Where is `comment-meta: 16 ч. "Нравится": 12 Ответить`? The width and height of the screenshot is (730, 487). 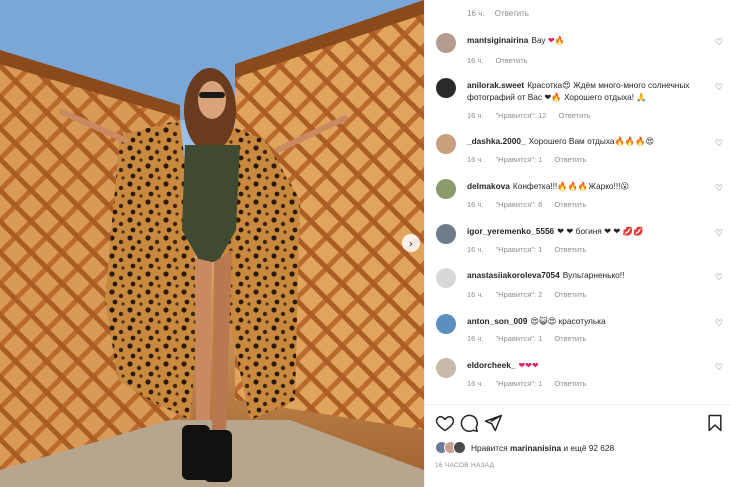 comment-meta: 16 ч. "Нравится": 12 Ответить is located at coordinates (534, 115).